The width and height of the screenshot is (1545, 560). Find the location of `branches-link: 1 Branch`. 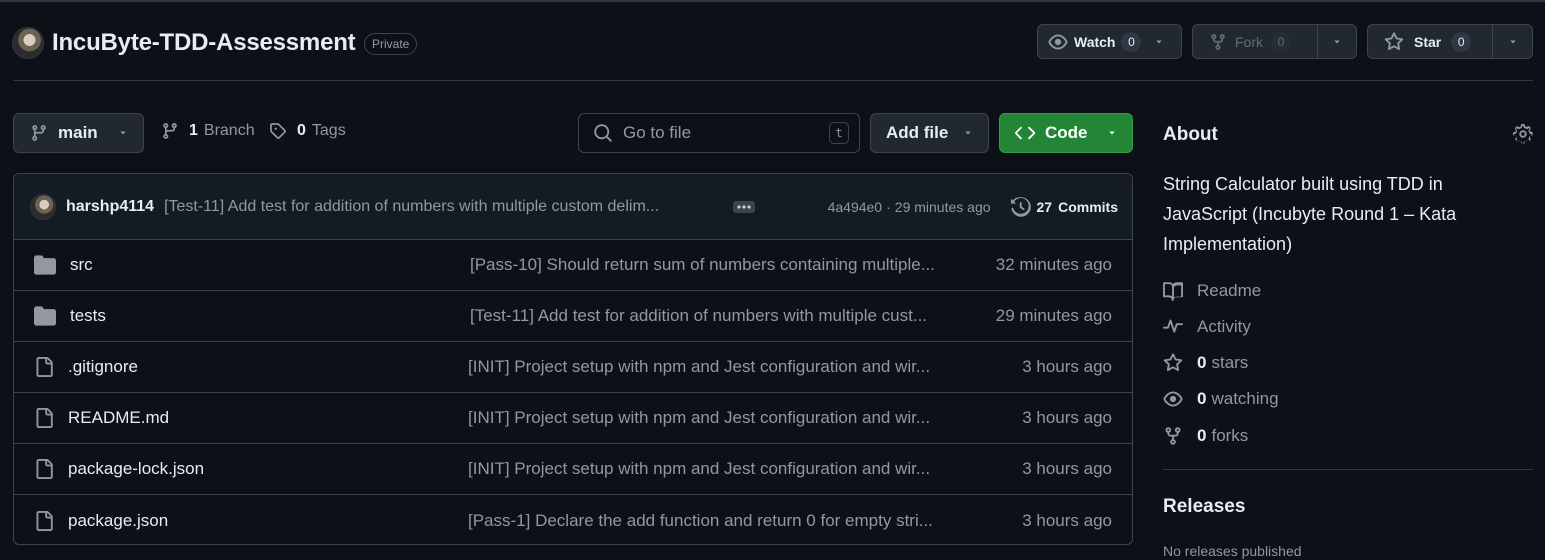

branches-link: 1 Branch is located at coordinates (208, 131).